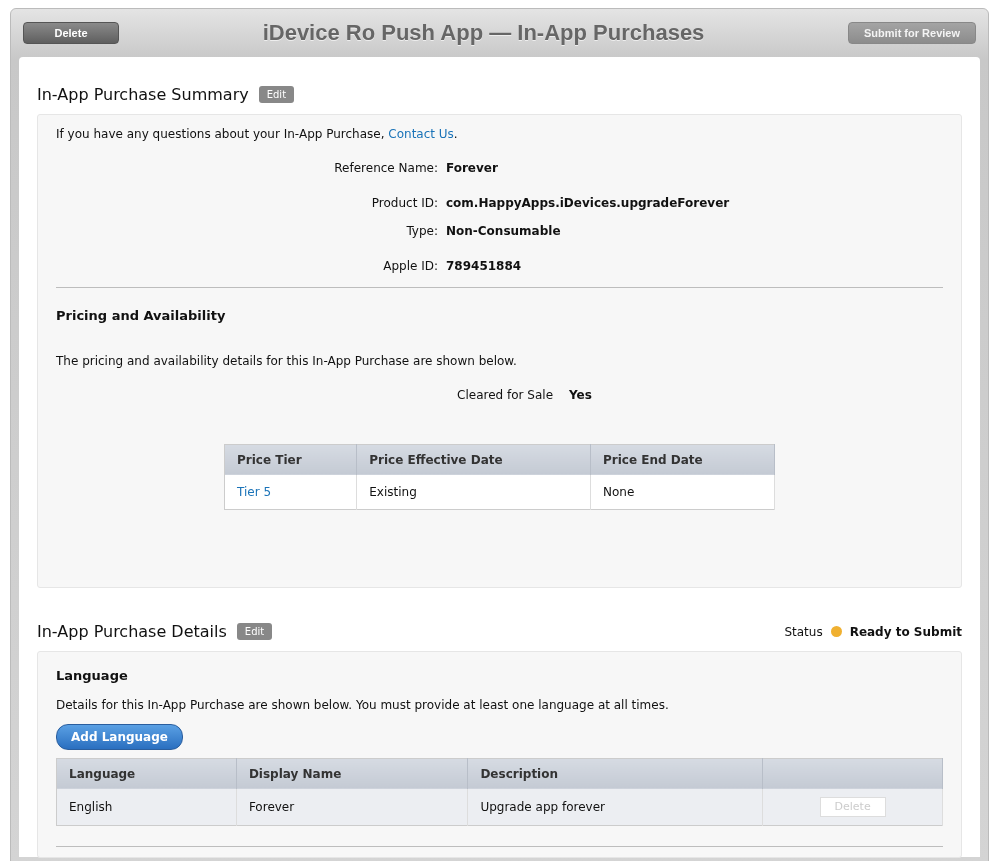 The height and width of the screenshot is (861, 1003). What do you see at coordinates (483, 33) in the screenshot?
I see `page-title: iDevice Ro Push App — In-App Purchases` at bounding box center [483, 33].